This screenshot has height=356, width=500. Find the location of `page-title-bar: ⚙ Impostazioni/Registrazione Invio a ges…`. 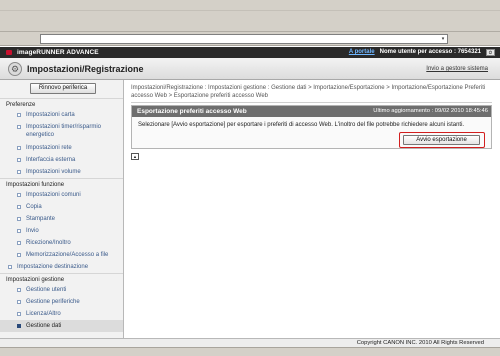

page-title-bar: ⚙ Impostazioni/Registrazione Invio a ges… is located at coordinates (250, 69).